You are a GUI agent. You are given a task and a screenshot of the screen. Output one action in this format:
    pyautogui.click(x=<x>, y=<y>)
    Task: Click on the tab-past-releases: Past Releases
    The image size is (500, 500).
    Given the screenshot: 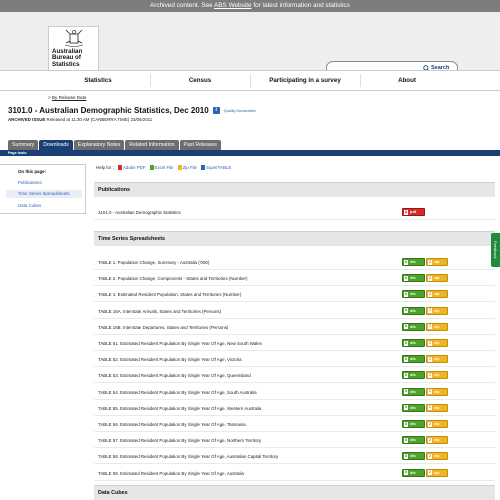 What is the action you would take?
    pyautogui.click(x=200, y=145)
    